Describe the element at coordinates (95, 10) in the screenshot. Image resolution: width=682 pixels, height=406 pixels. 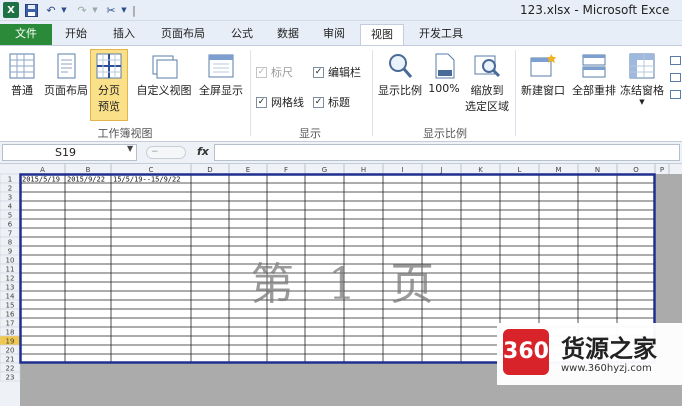
I see `redo-dropdown-icon: ▼` at that location.